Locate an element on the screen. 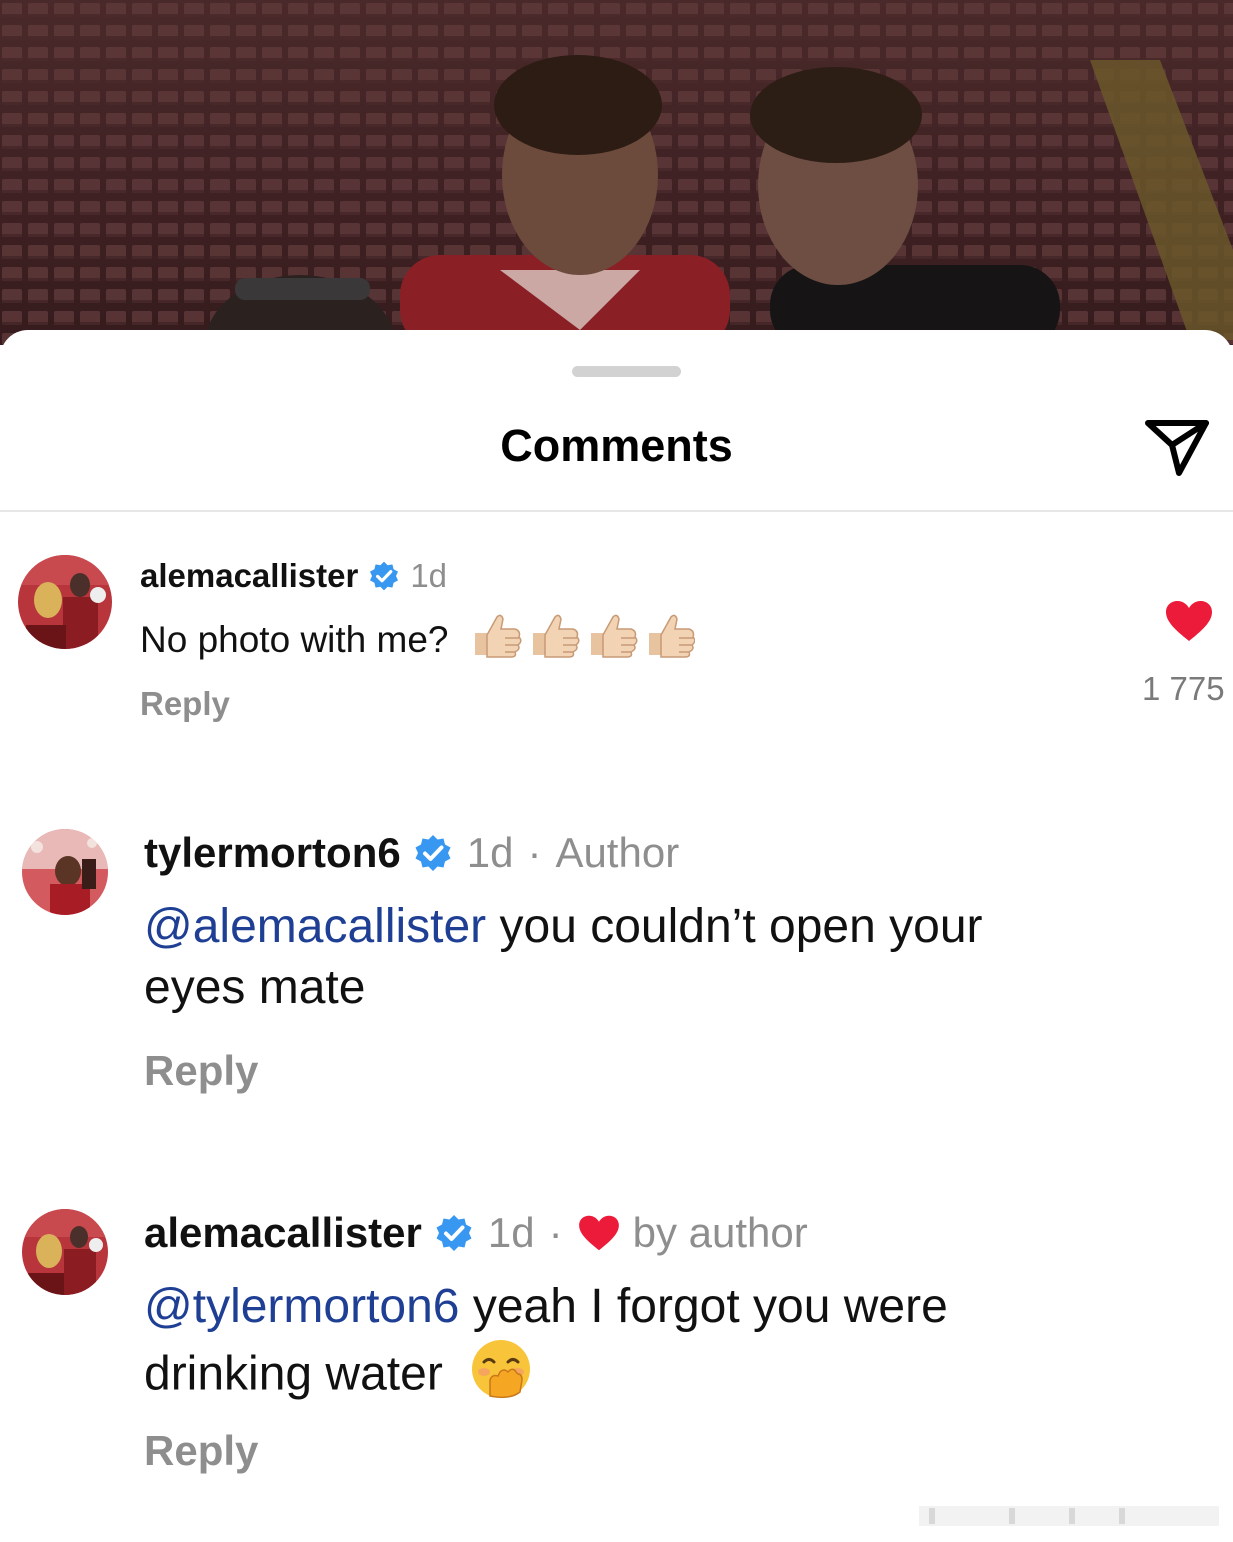 The width and height of the screenshot is (1233, 1542). share-button is located at coordinates (1177, 447).